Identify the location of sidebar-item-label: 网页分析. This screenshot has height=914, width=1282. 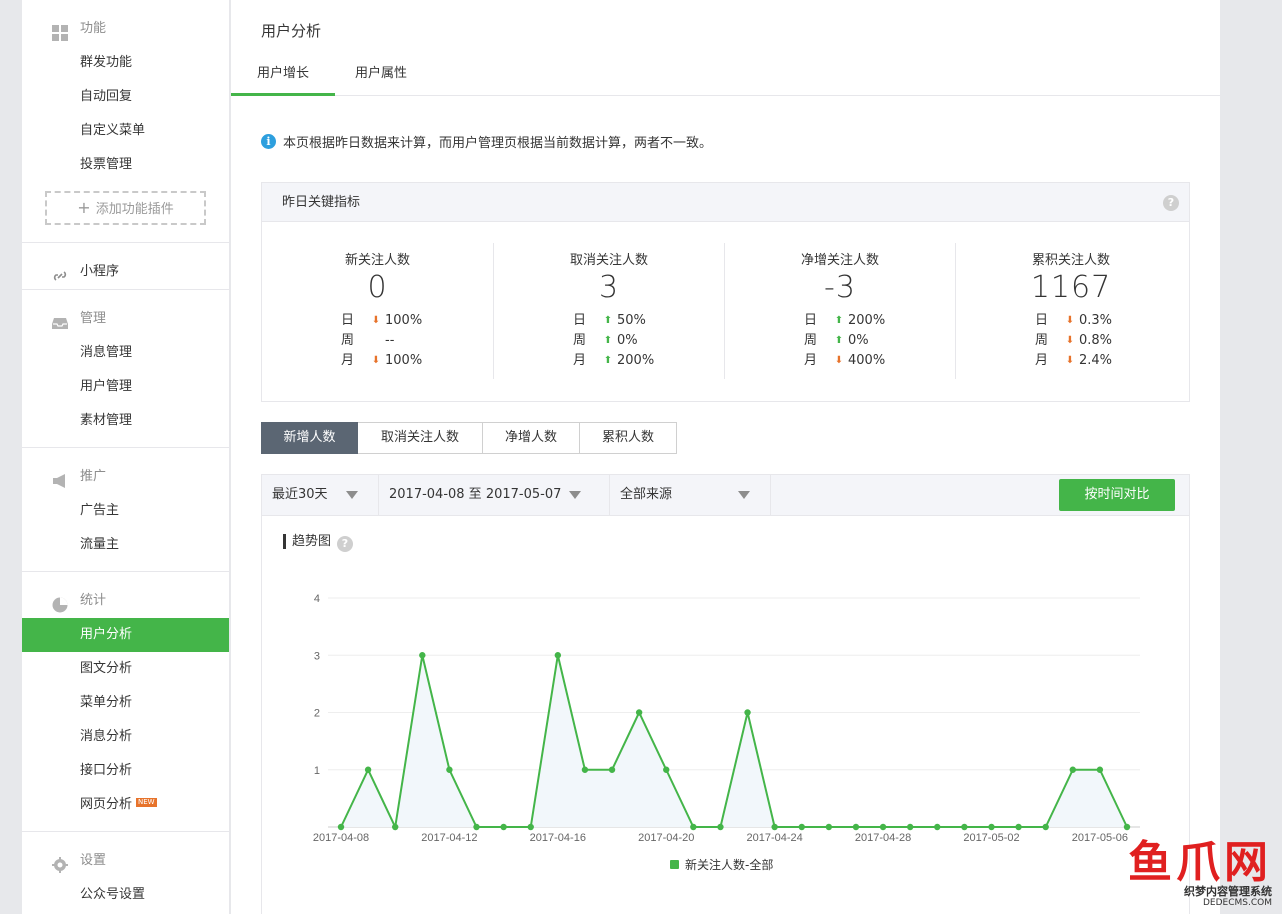
(106, 804).